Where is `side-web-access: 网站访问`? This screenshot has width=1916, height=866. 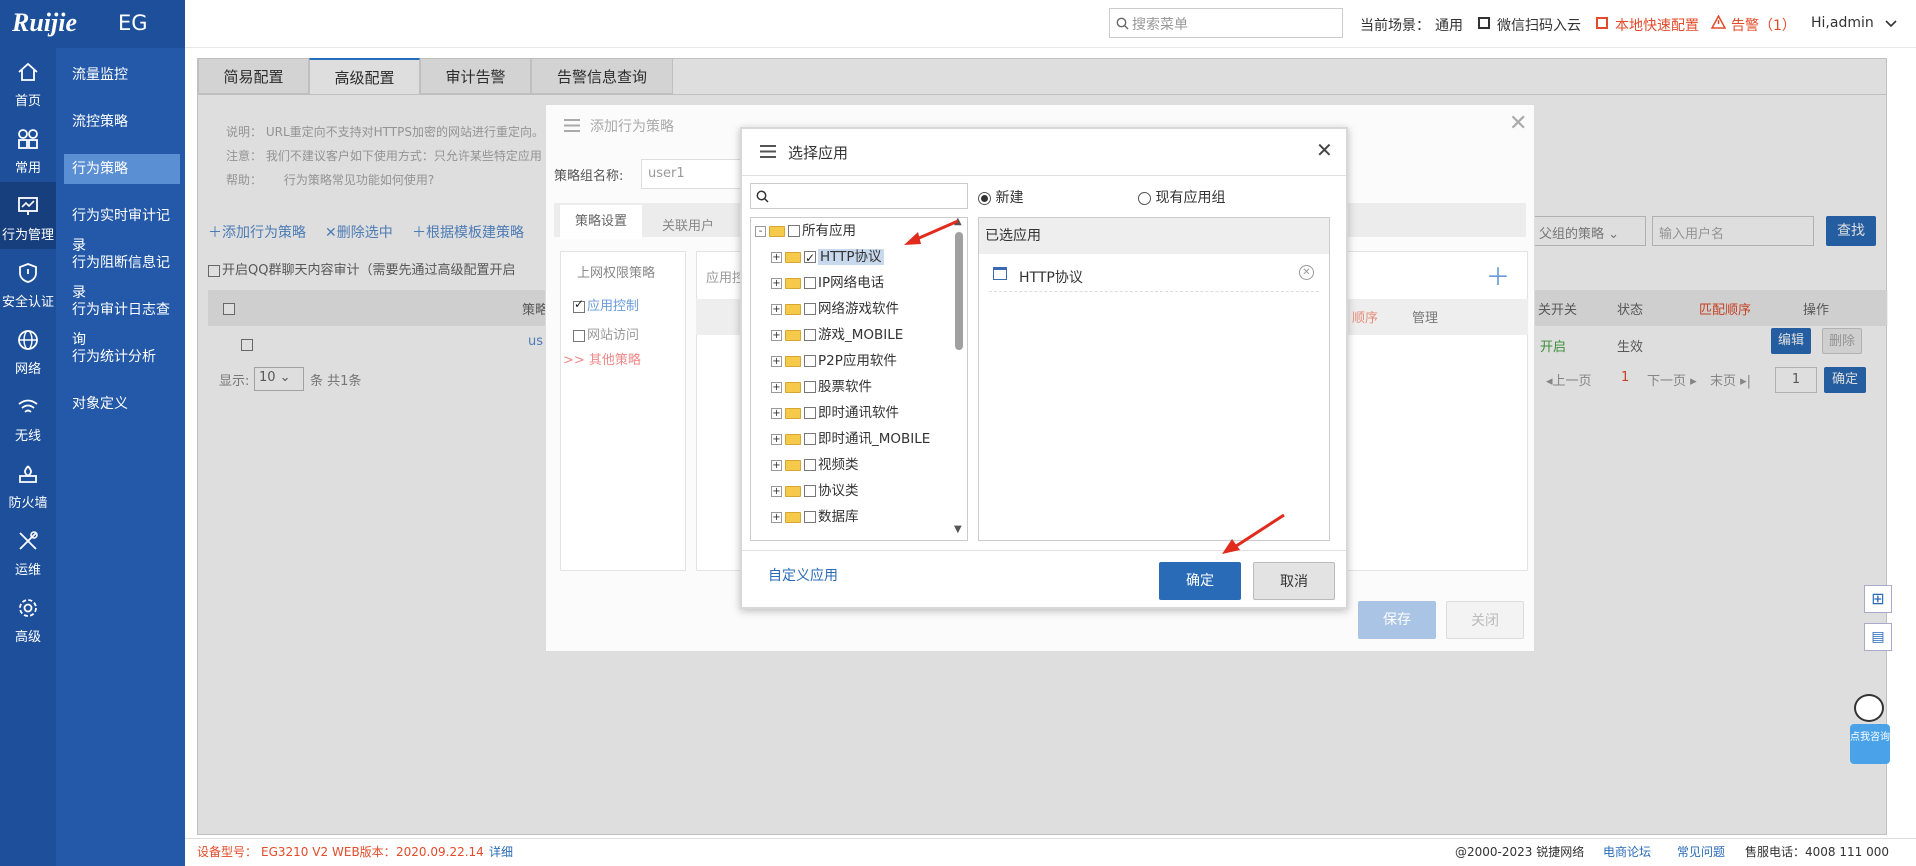
side-web-access: 网站访问 is located at coordinates (629, 333).